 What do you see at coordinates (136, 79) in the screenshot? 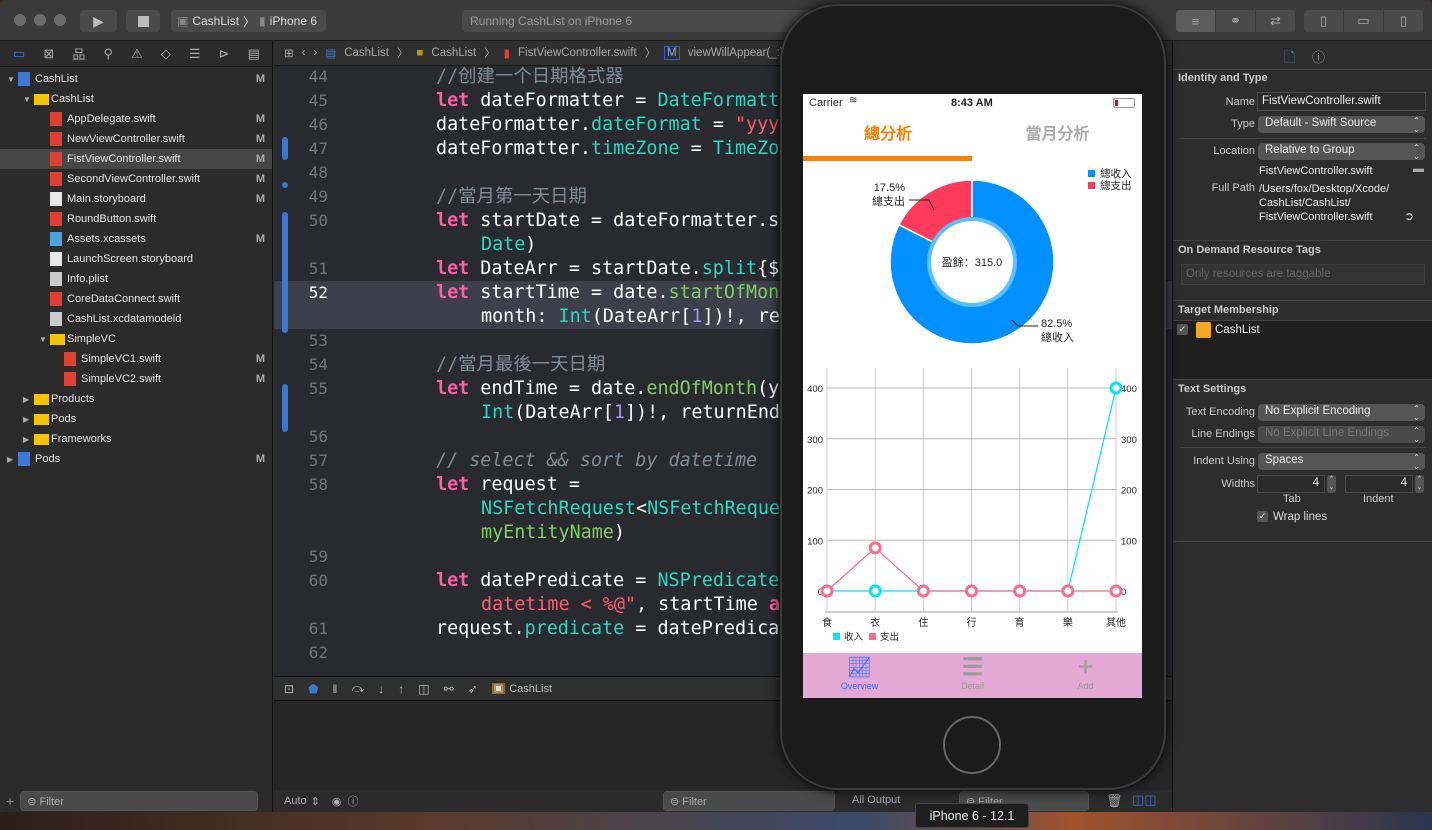
I see `file-tree-item: ▼ CashList M` at bounding box center [136, 79].